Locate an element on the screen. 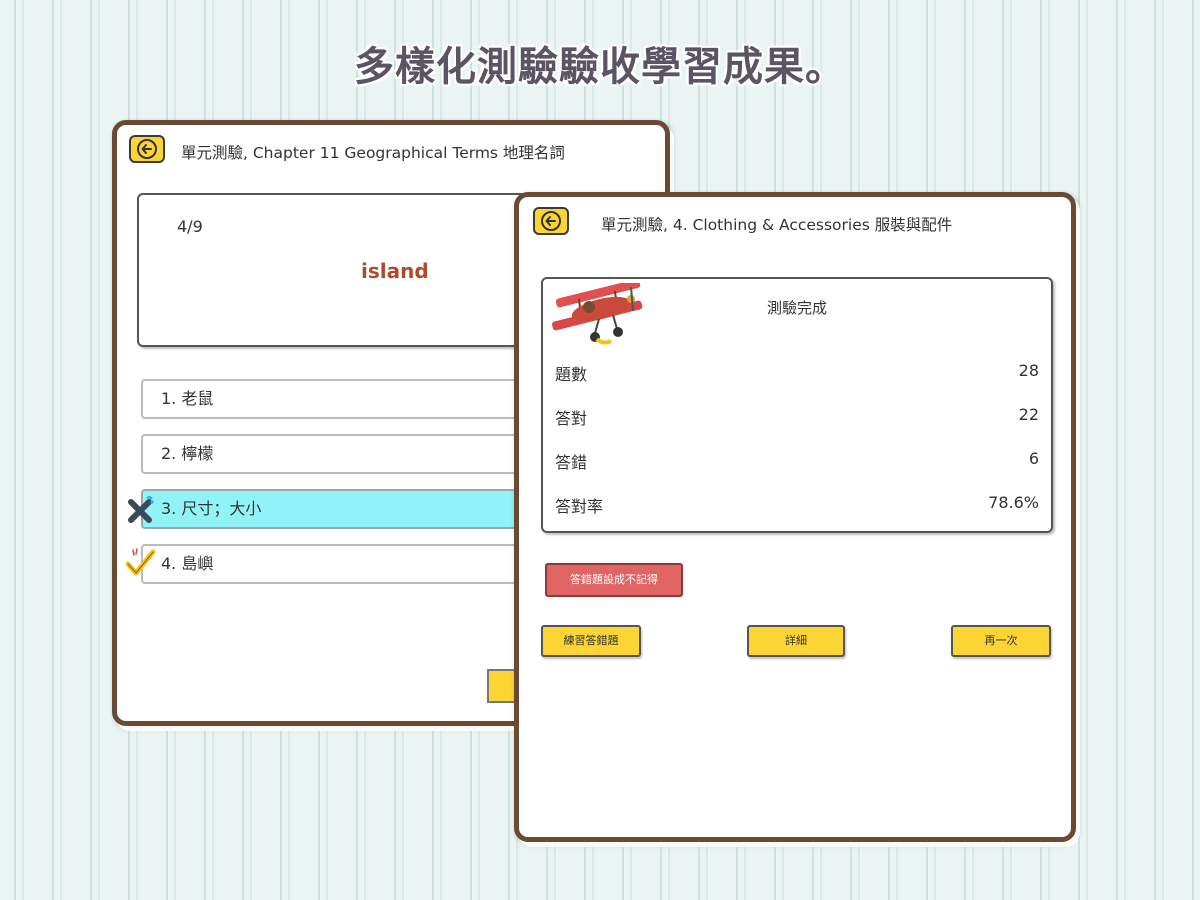 The width and height of the screenshot is (1200, 900). question-word: island is located at coordinates (395, 271).